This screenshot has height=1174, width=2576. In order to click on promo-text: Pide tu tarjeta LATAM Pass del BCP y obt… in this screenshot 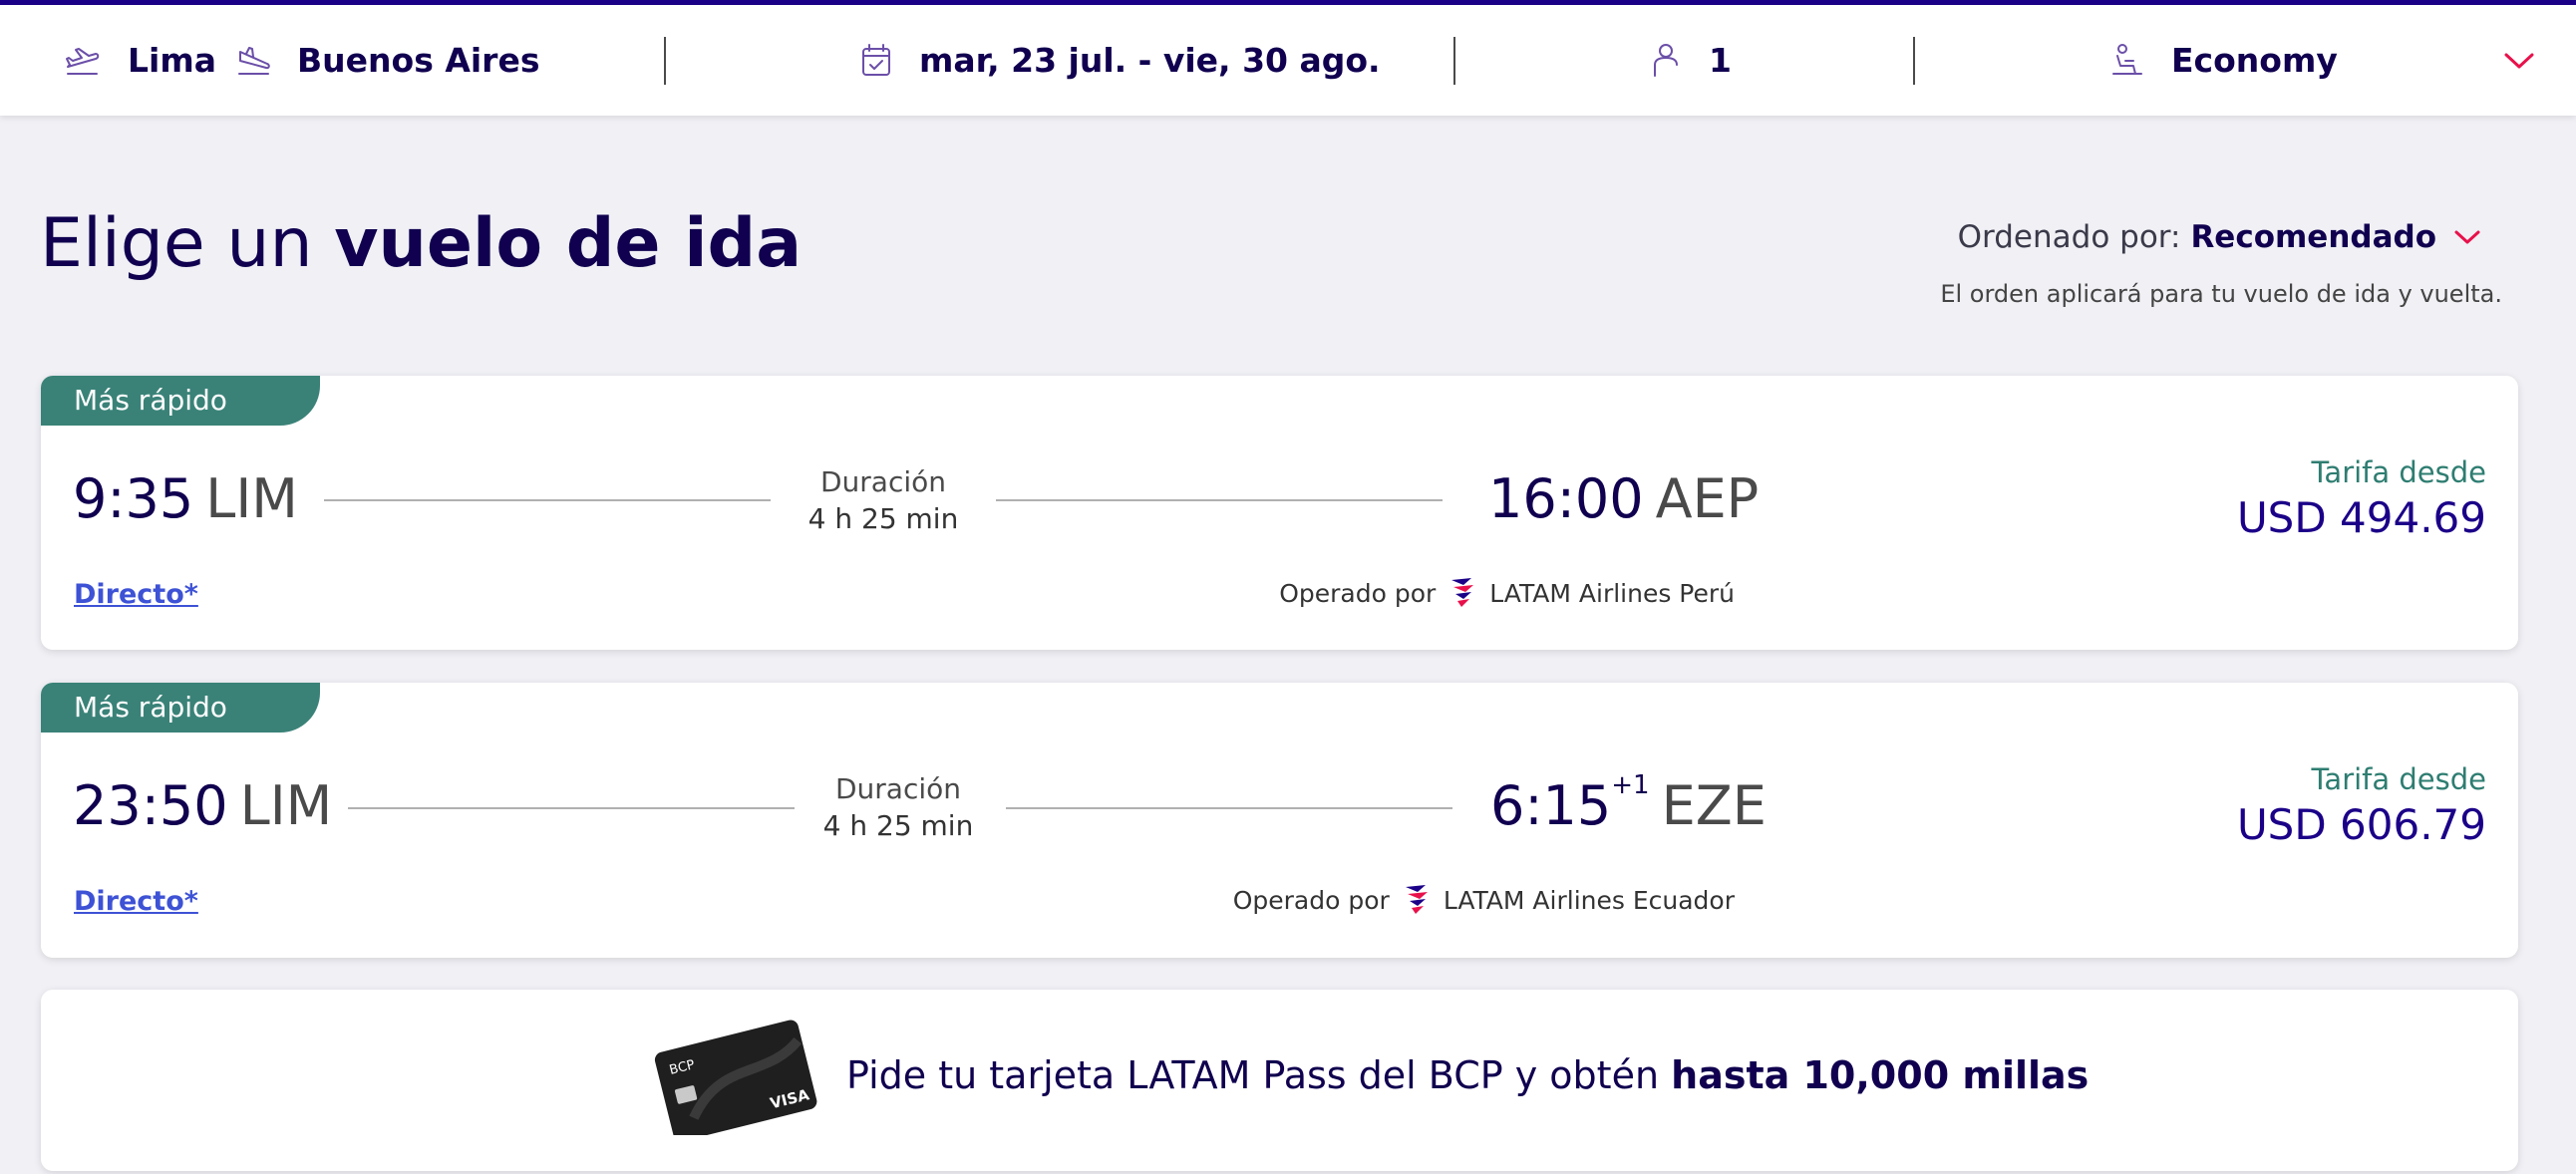, I will do `click(1467, 1075)`.